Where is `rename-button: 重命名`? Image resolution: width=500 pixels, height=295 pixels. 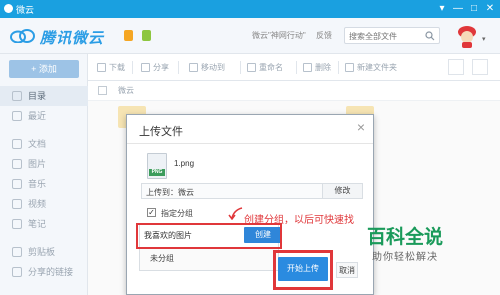
rename-button: 重命名 is located at coordinates (264, 67).